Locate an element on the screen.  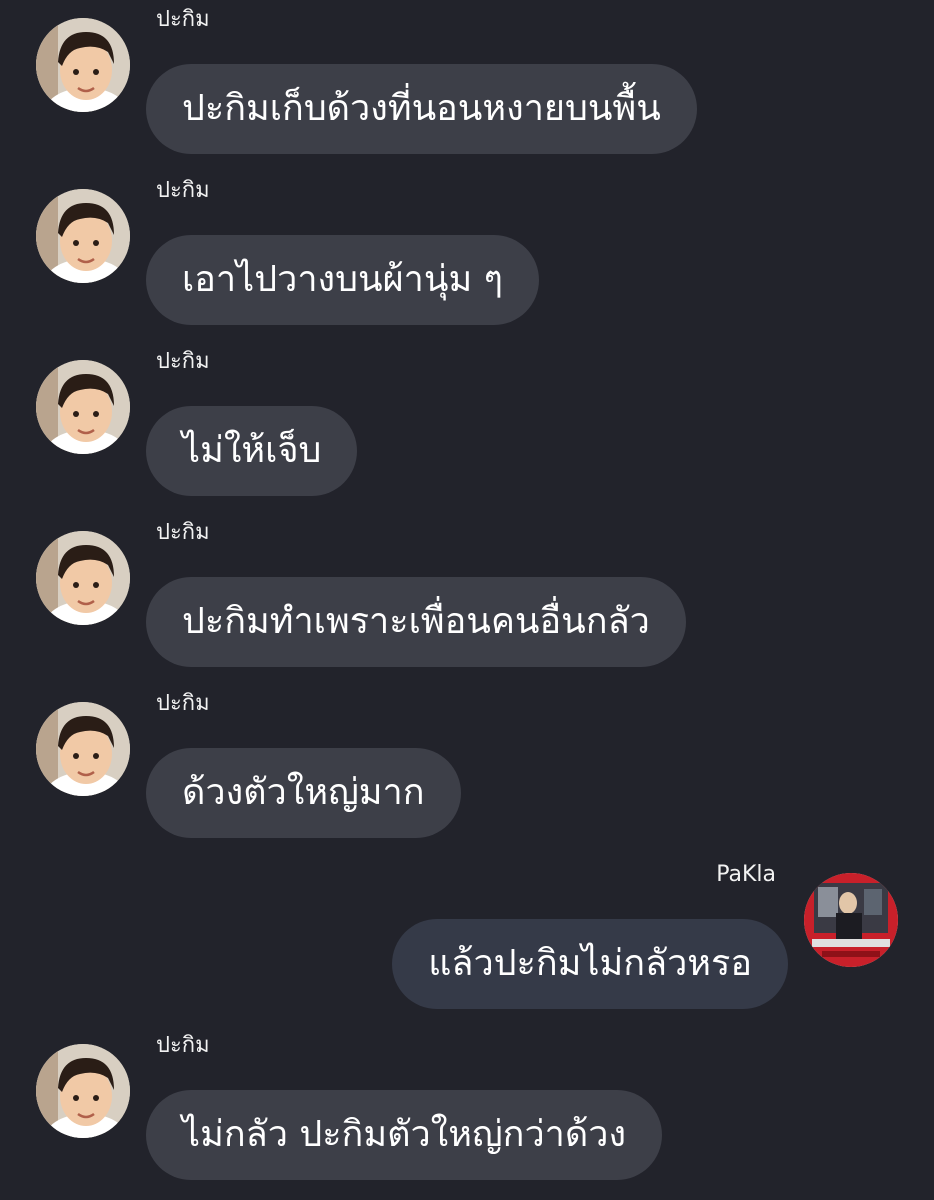
message-bubble: ปะกิมทำเพราะเพื่อนคนอื่นกลัว is located at coordinates (416, 622).